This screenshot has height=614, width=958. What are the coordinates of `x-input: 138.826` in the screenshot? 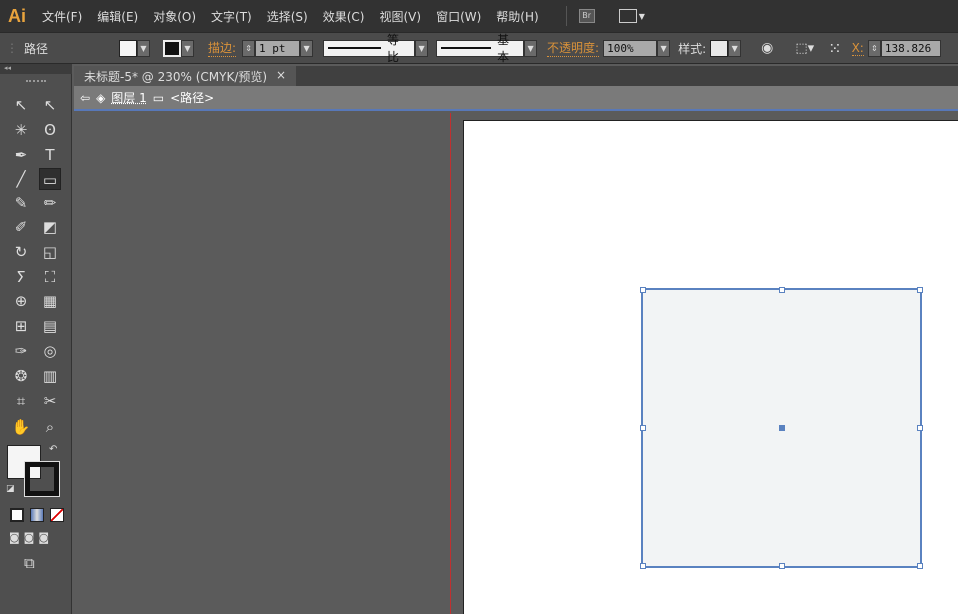 It's located at (910, 48).